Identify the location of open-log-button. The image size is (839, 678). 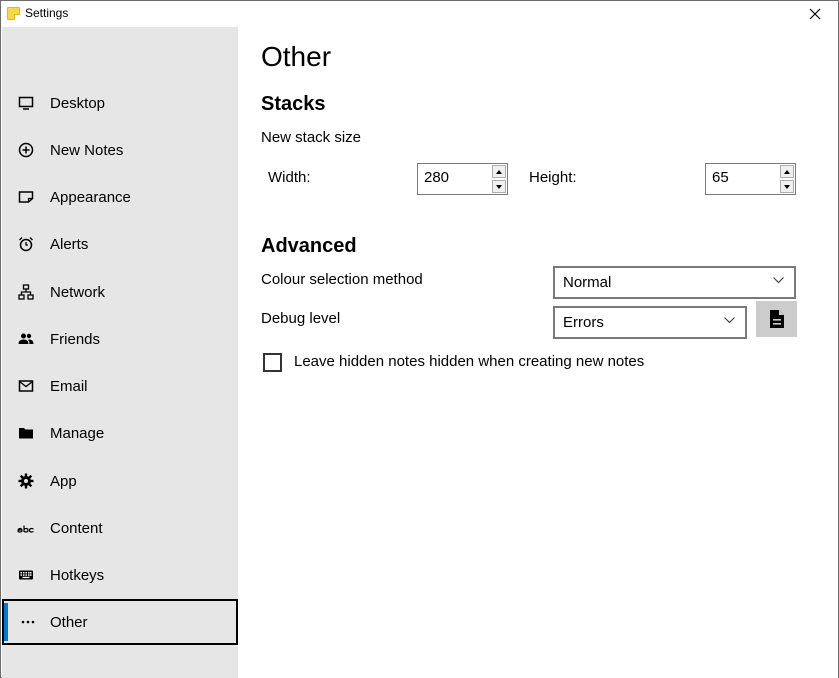
(776, 319).